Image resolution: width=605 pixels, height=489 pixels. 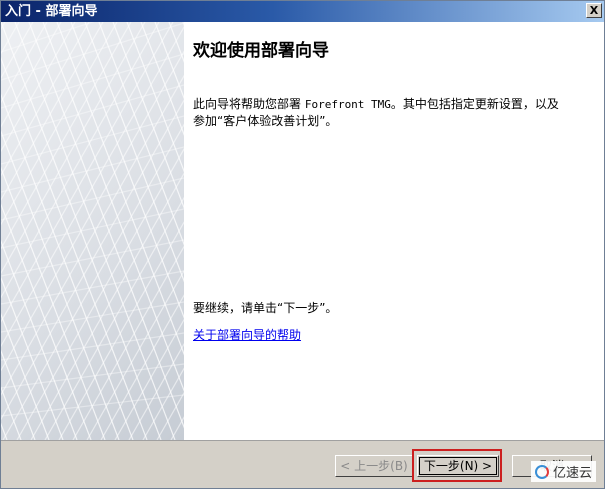 I want to click on yisu-logo-icon, so click(x=541, y=471).